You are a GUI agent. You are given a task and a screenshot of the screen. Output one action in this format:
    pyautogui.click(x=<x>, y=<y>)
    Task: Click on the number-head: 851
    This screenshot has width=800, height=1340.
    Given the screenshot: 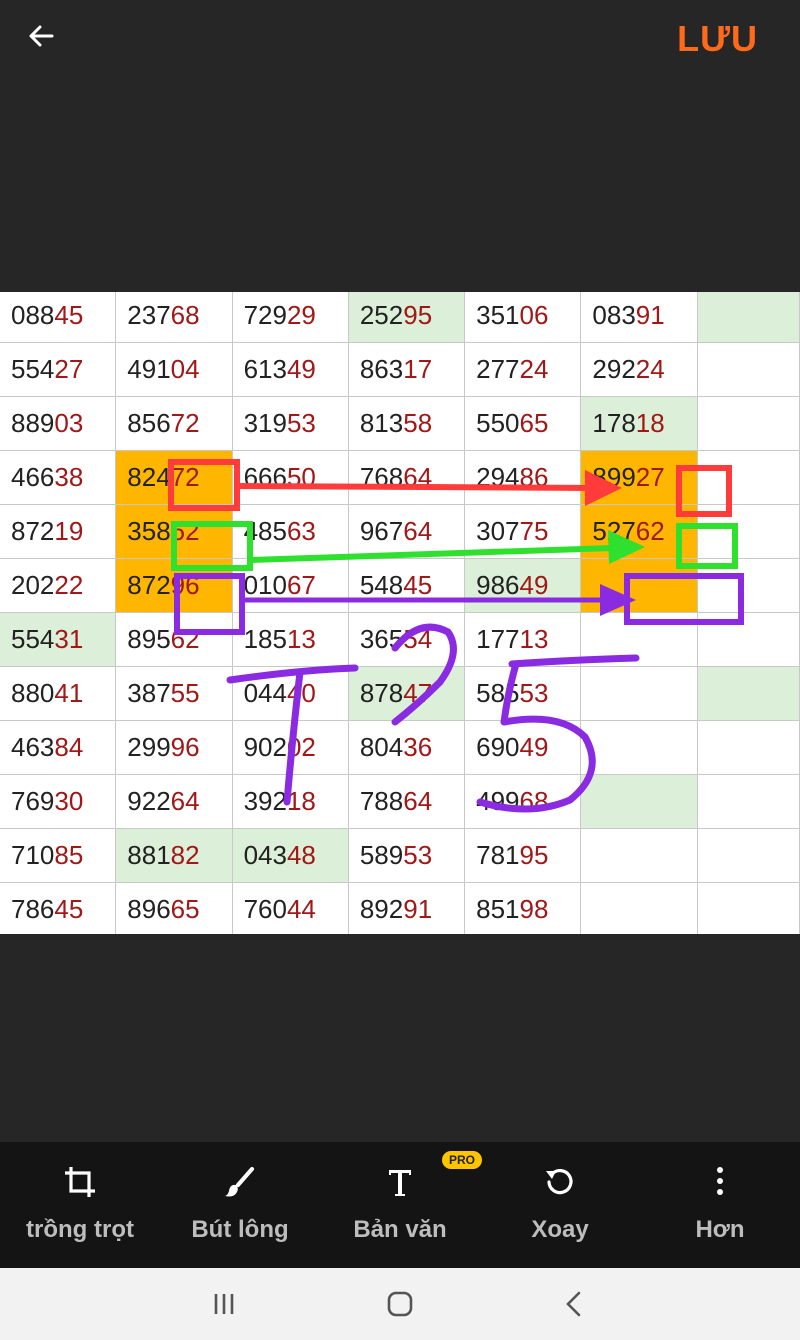 What is the action you would take?
    pyautogui.click(x=498, y=909)
    